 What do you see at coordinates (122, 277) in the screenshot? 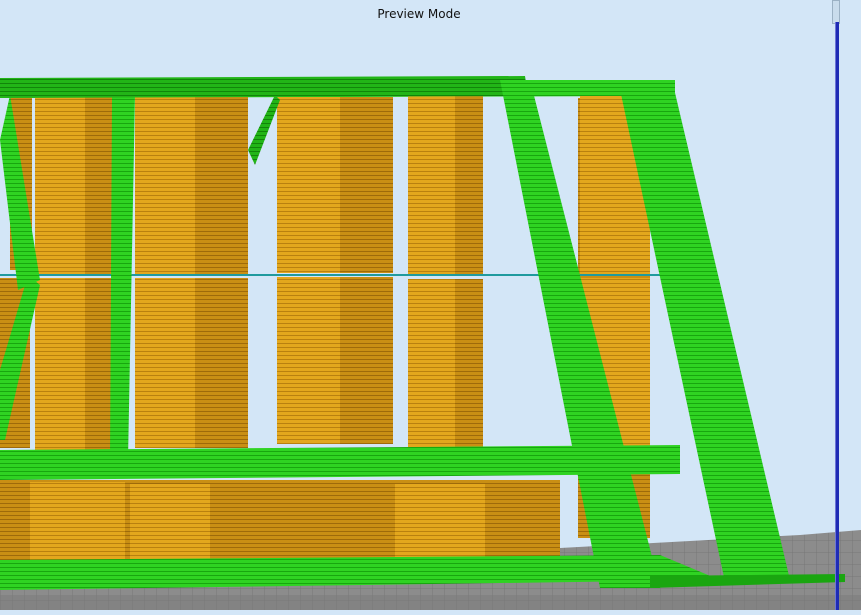
I see `support-column-left` at bounding box center [122, 277].